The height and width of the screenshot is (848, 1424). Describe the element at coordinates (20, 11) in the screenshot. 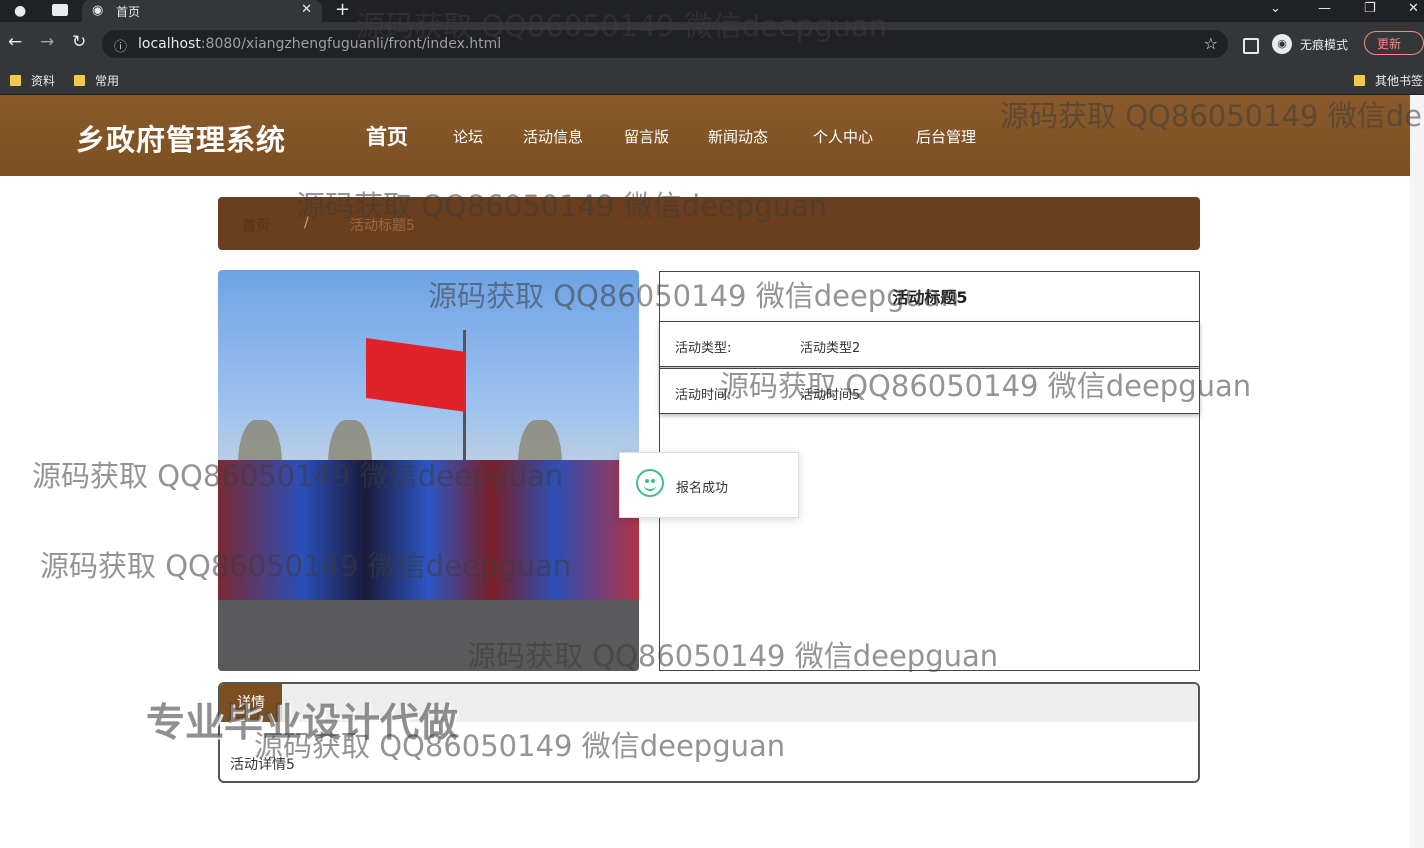

I see `profile-icon: ●` at that location.